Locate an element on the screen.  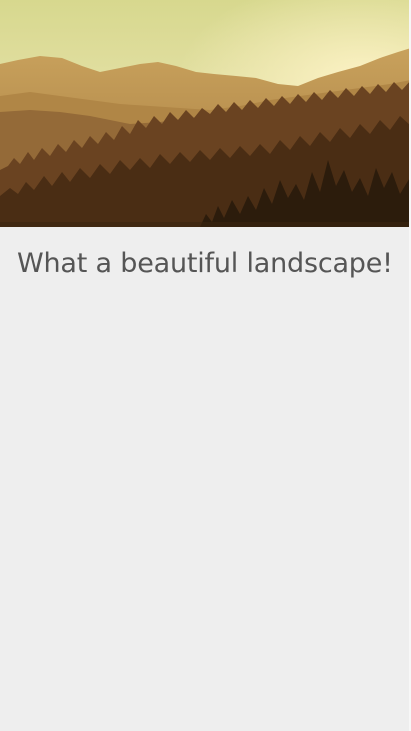
landscape-caption: What a beautiful landscape! is located at coordinates (205, 263).